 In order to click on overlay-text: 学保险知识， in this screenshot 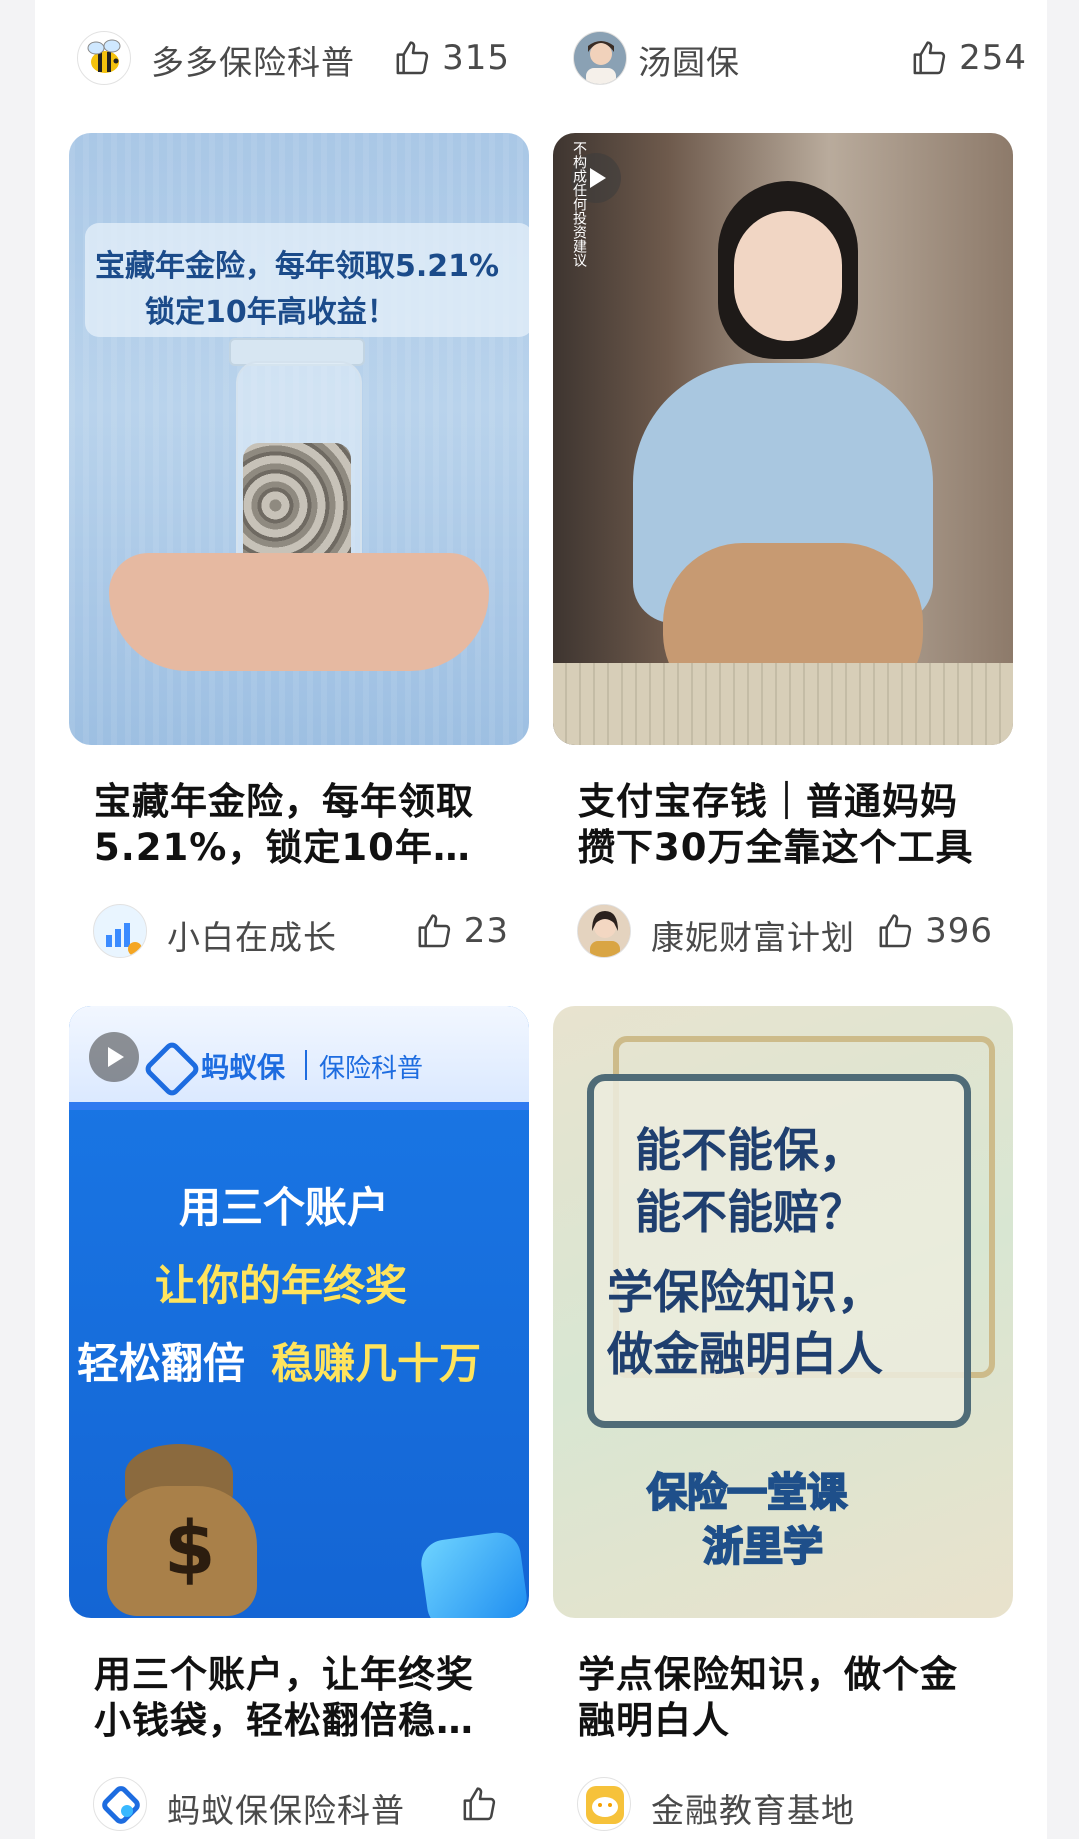, I will do `click(745, 1292)`.